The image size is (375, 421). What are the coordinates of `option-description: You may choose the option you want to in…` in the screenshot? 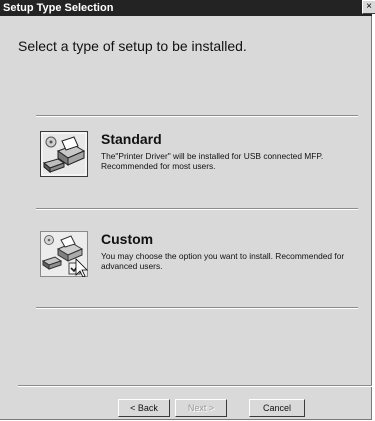 It's located at (223, 261).